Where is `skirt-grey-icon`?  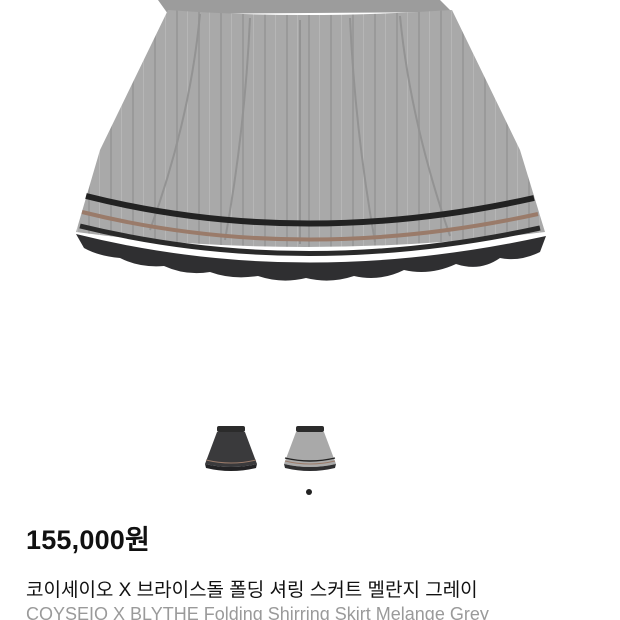
skirt-grey-icon is located at coordinates (310, 448).